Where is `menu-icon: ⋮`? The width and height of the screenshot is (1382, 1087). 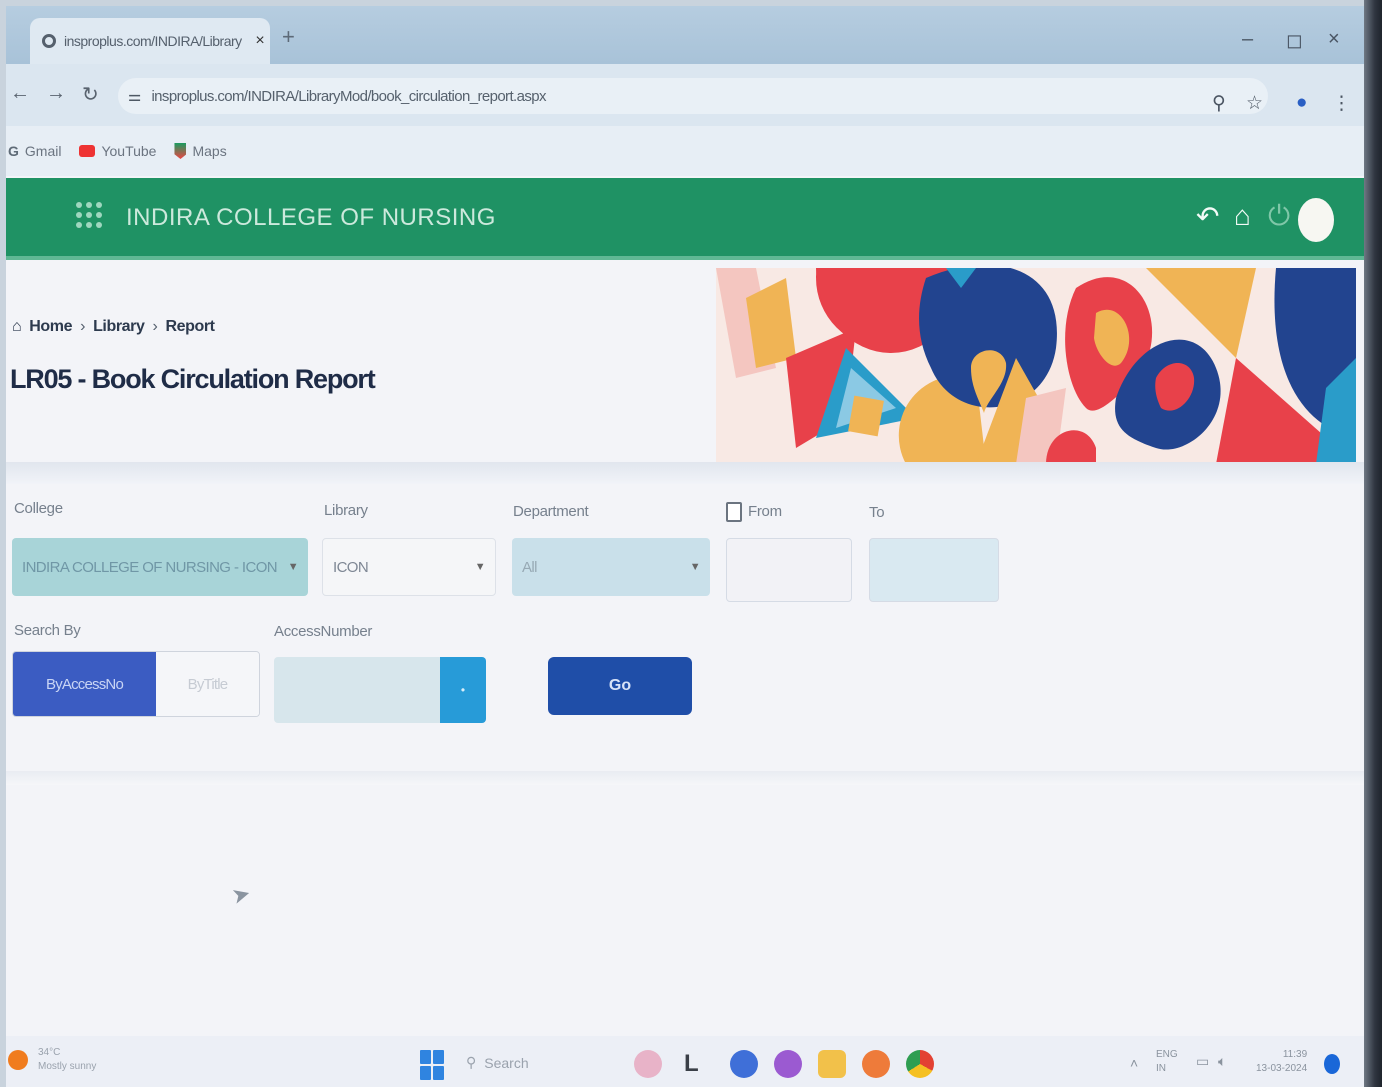
menu-icon: ⋮ is located at coordinates (1341, 103).